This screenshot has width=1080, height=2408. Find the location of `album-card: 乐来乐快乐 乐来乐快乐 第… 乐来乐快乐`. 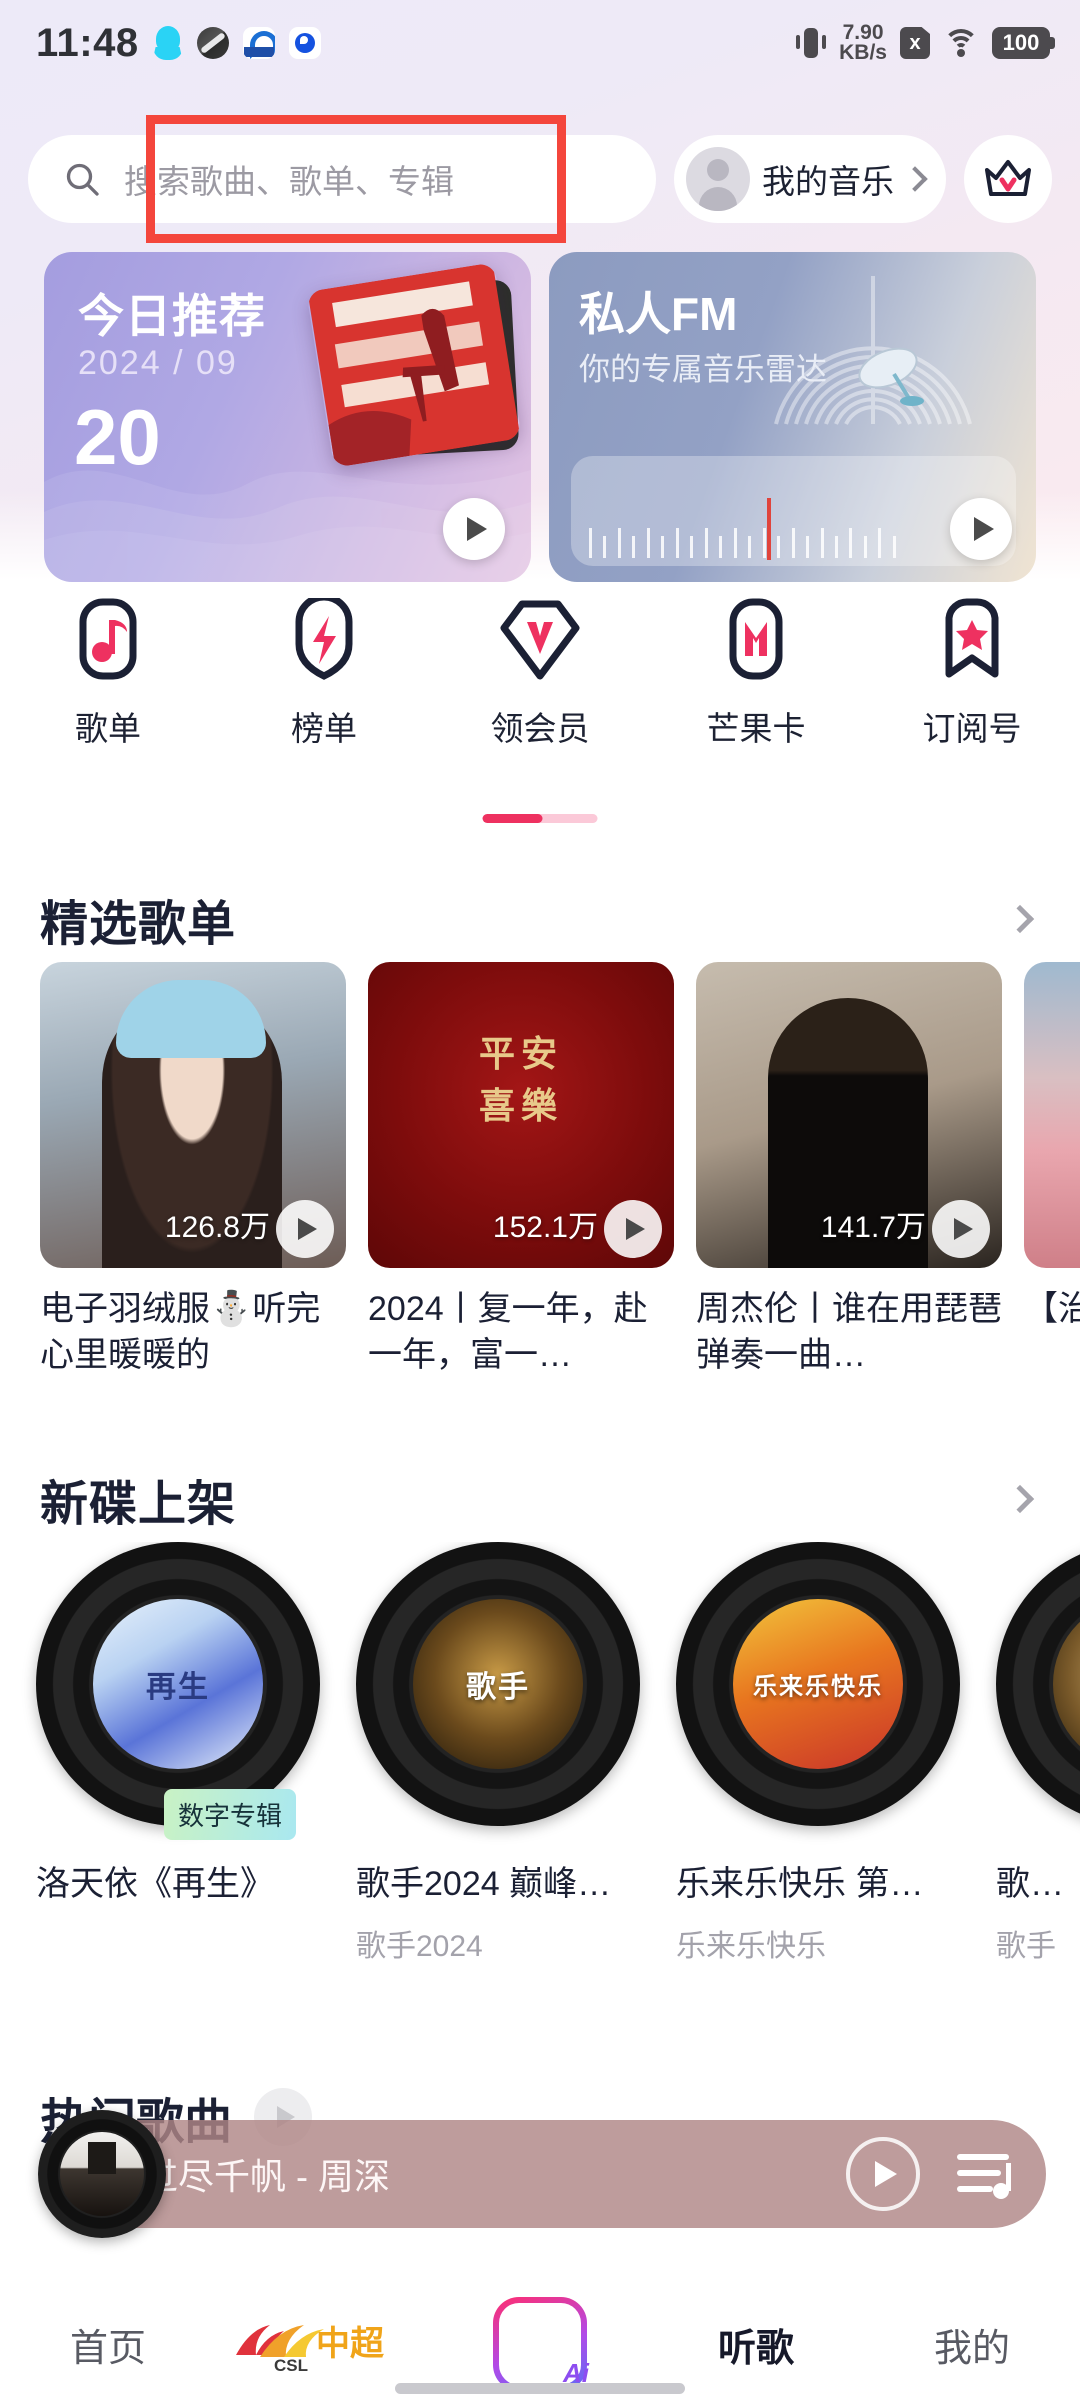

album-card: 乐来乐快乐 乐来乐快乐 第… 乐来乐快乐 is located at coordinates (818, 1772).